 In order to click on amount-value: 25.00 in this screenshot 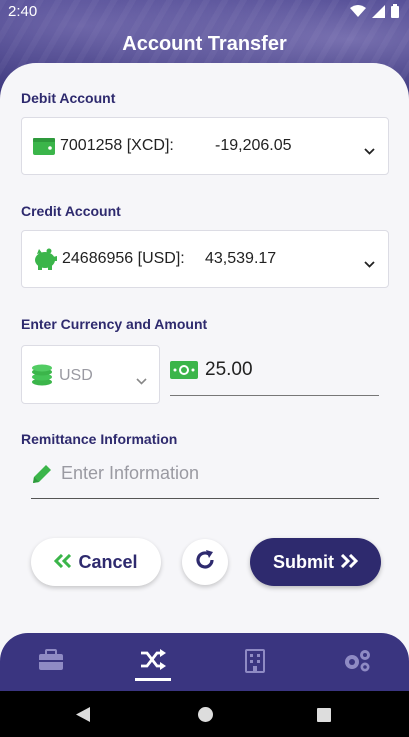, I will do `click(229, 369)`.